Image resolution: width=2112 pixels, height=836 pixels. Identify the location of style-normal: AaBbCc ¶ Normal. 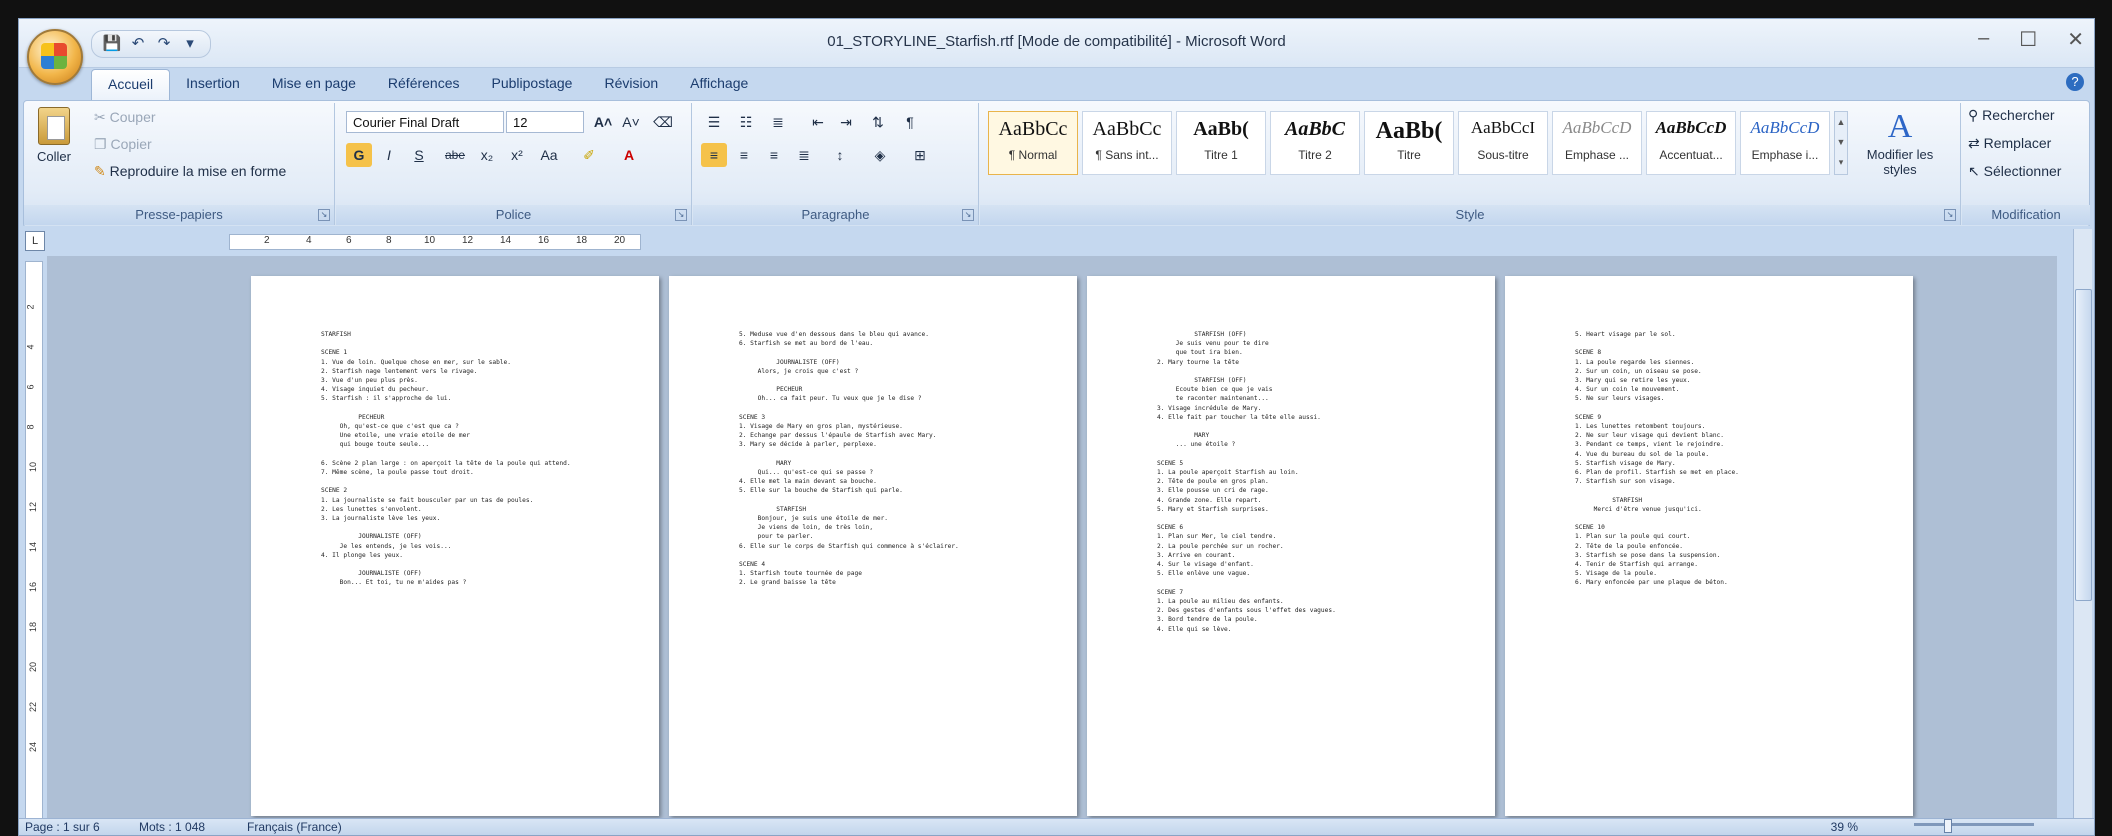
(1033, 143).